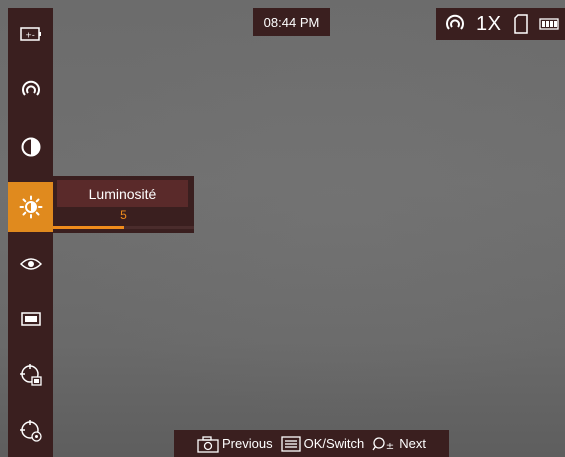 This screenshot has width=565, height=457. I want to click on zoom-level: 1X, so click(489, 23).